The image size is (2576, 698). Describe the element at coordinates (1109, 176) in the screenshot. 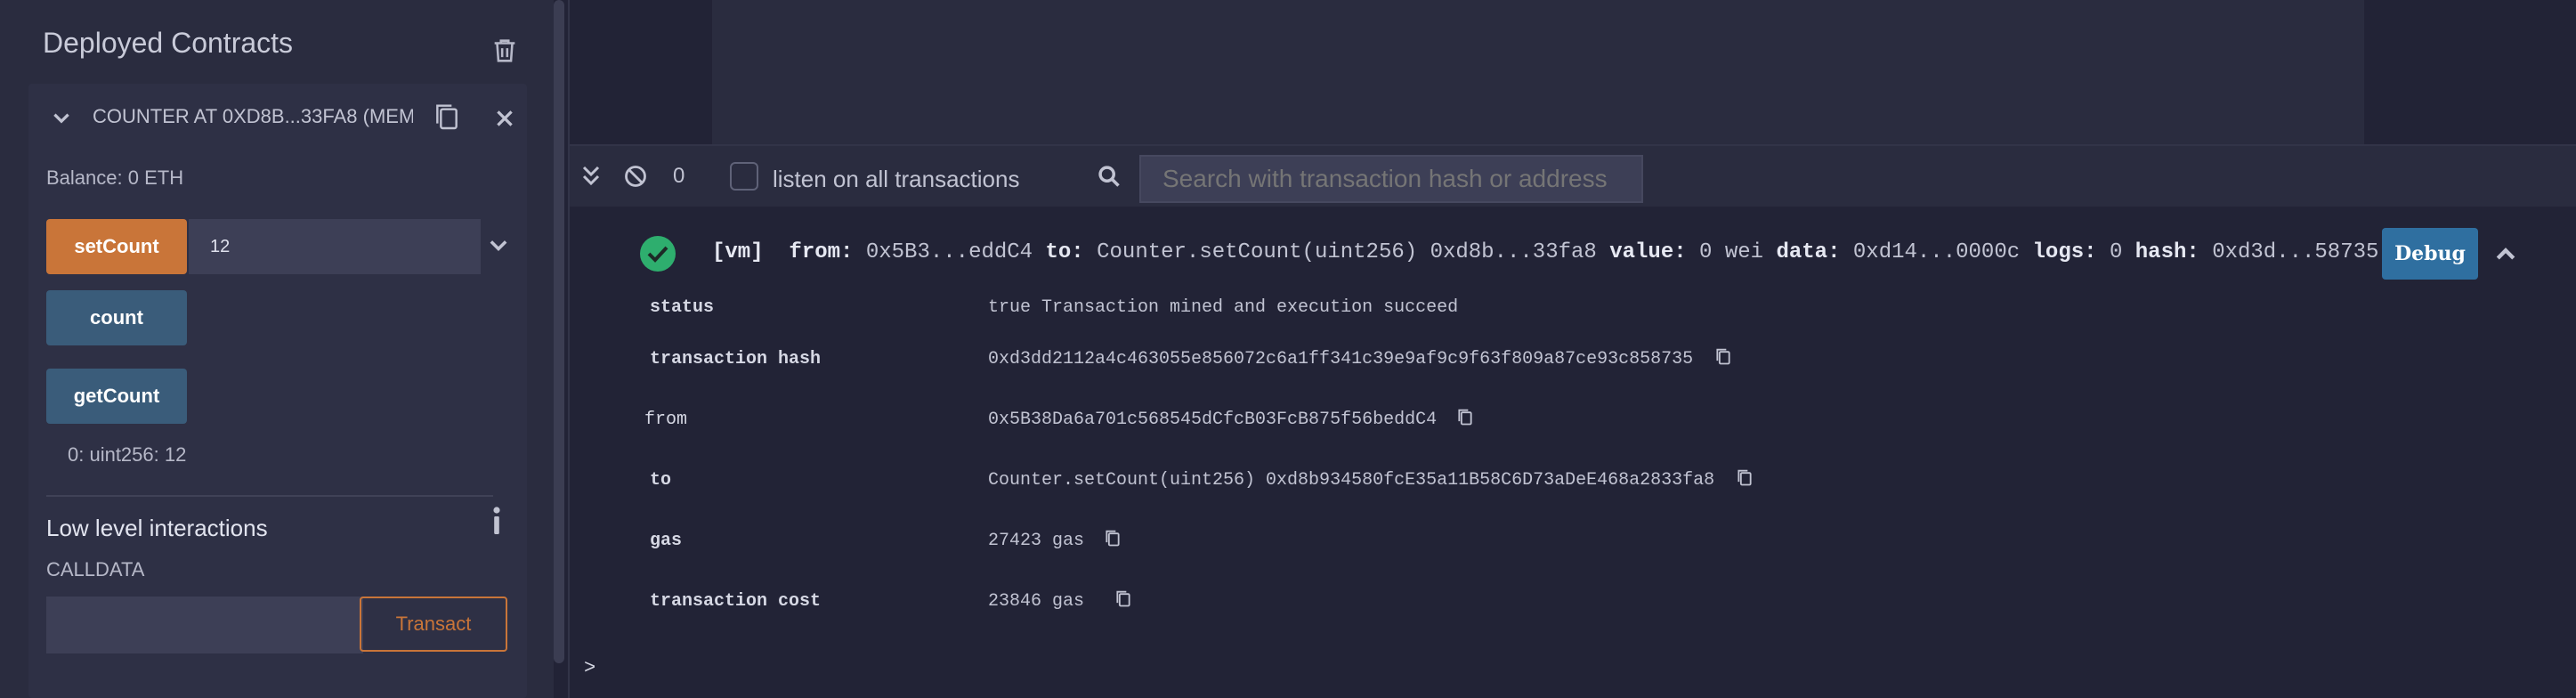

I see `search-icon` at that location.